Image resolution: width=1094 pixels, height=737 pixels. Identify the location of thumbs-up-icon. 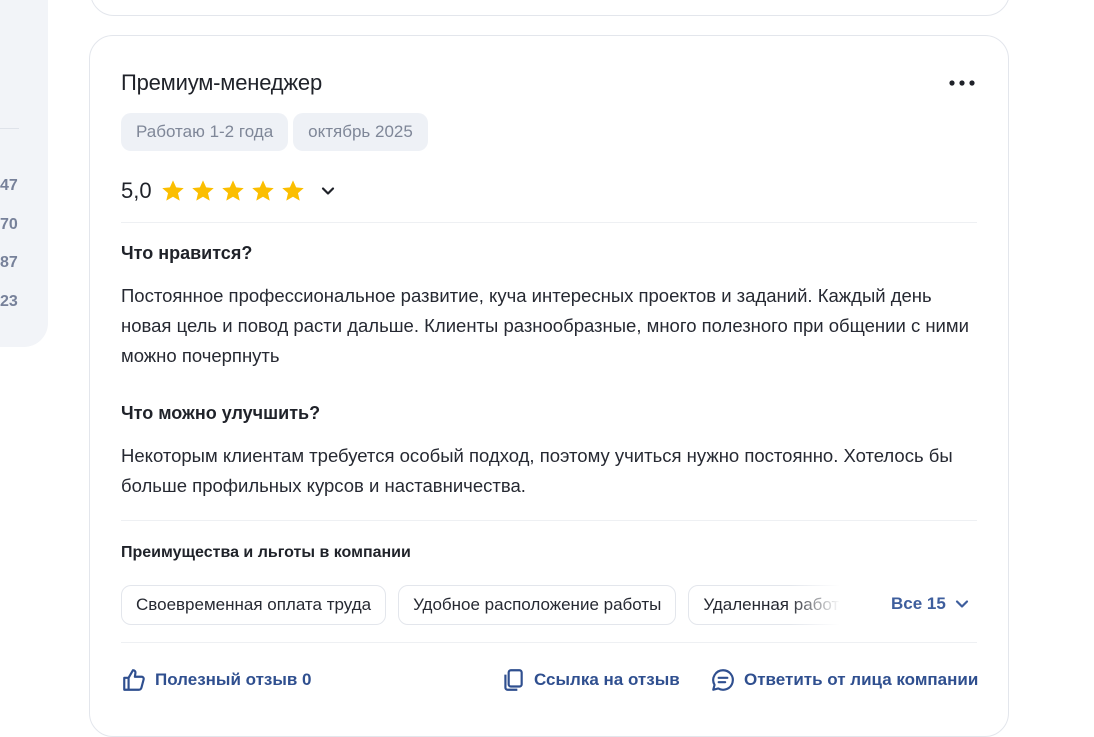
(134, 680).